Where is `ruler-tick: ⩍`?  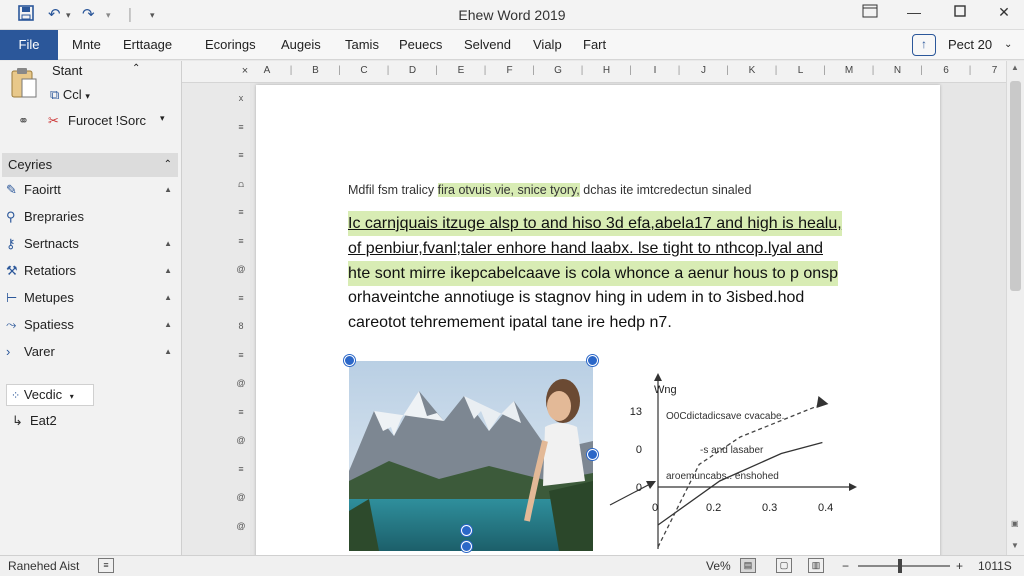 ruler-tick: ⩍ is located at coordinates (241, 183).